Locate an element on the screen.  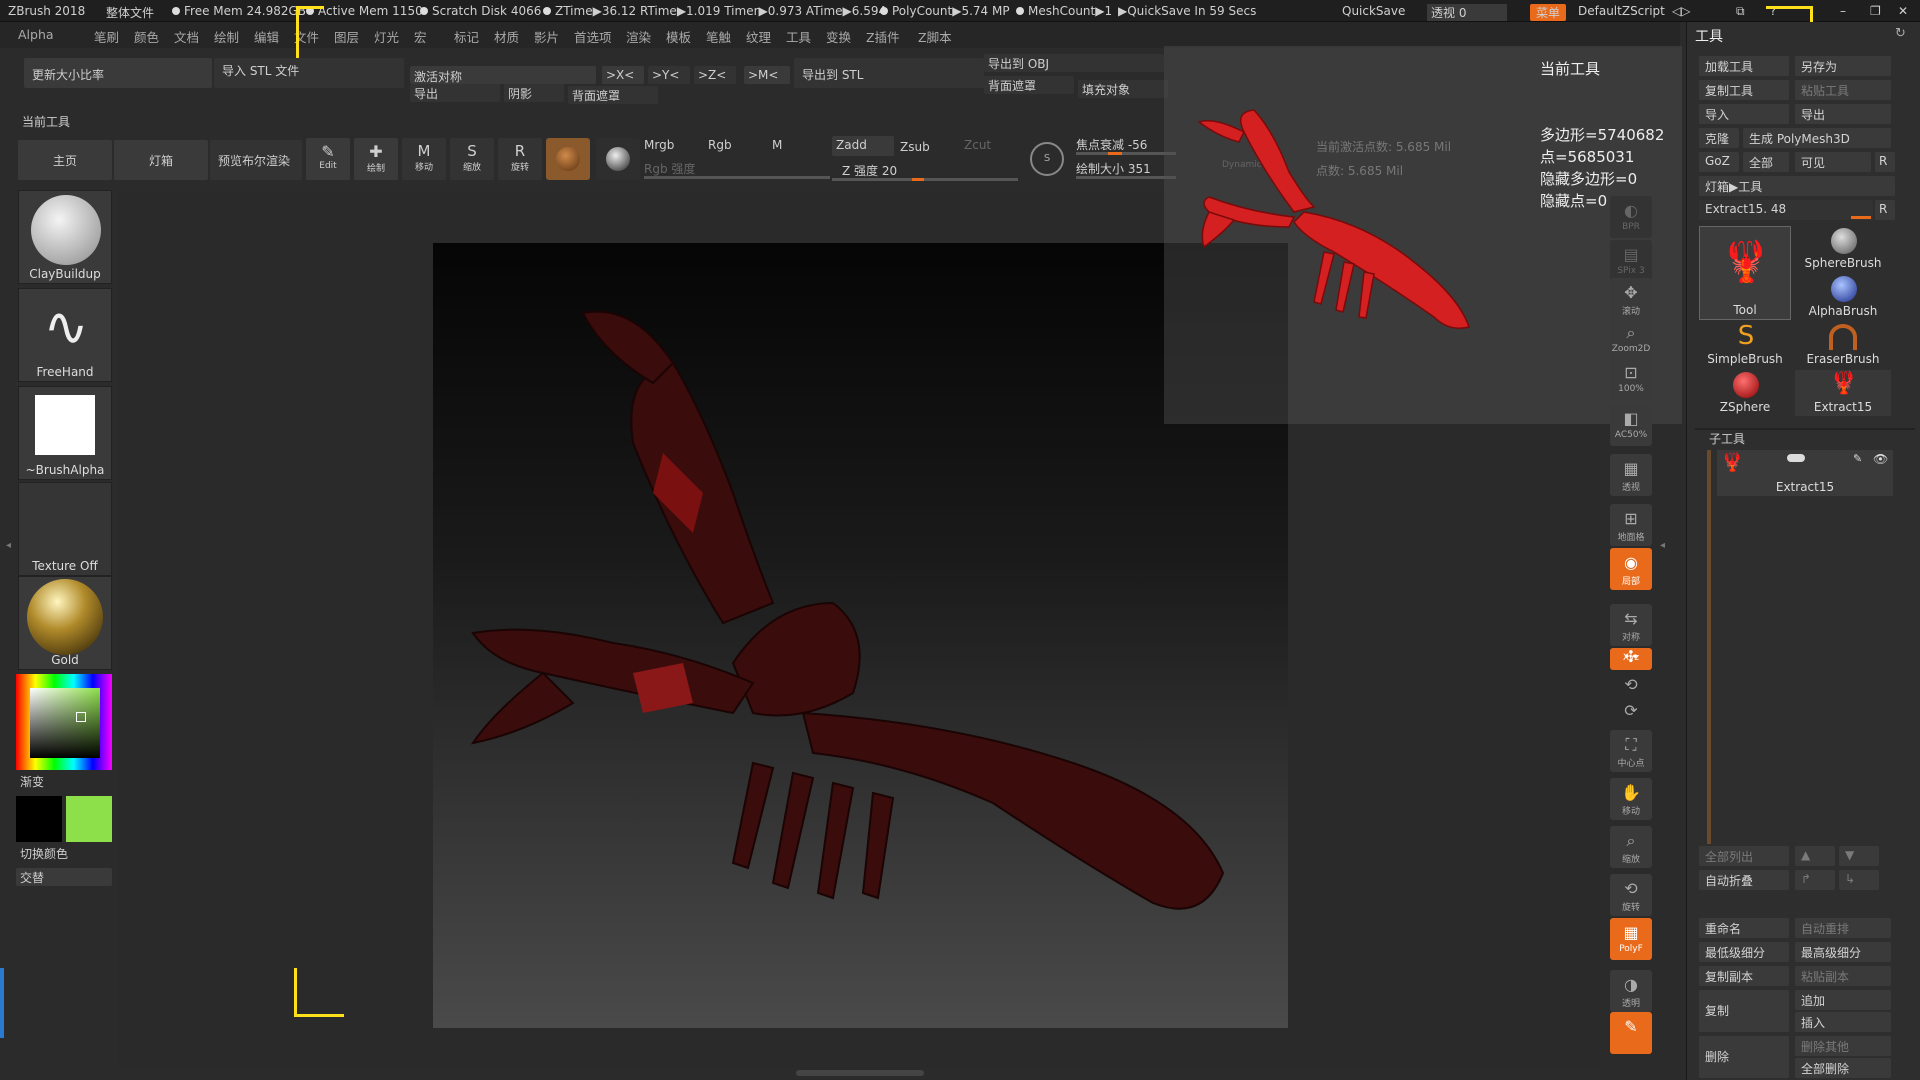
goz-button: GoZ is located at coordinates (1719, 162).